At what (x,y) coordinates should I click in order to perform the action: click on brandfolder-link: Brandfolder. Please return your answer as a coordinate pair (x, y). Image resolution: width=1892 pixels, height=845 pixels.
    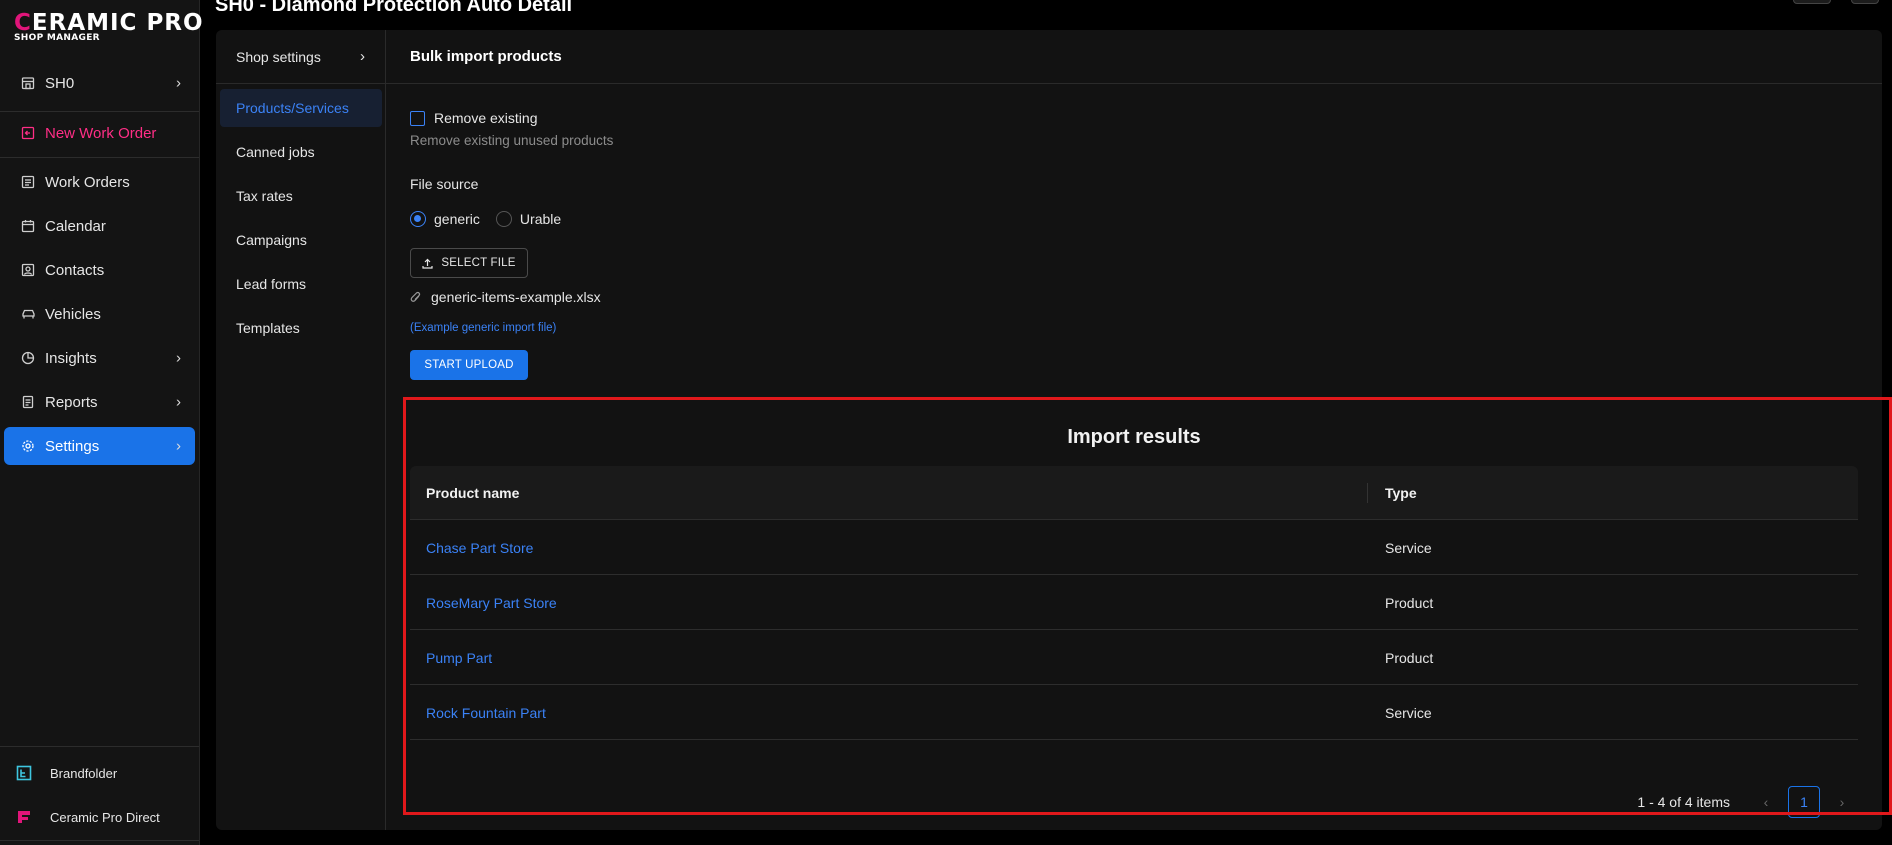
    Looking at the image, I should click on (66, 773).